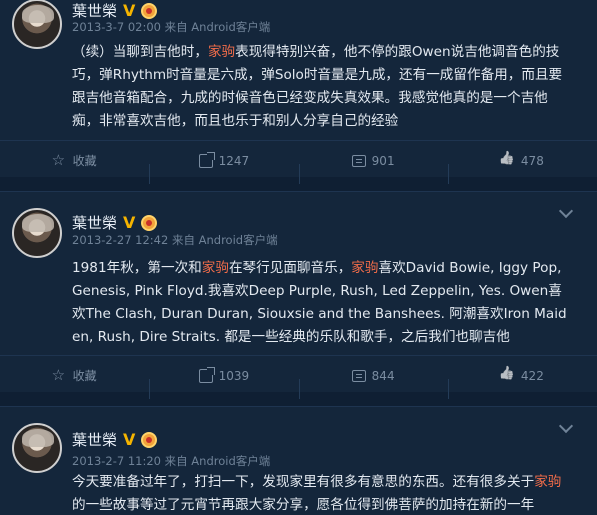 This screenshot has height=515, width=597. I want to click on repost-count: 1247, so click(234, 160).